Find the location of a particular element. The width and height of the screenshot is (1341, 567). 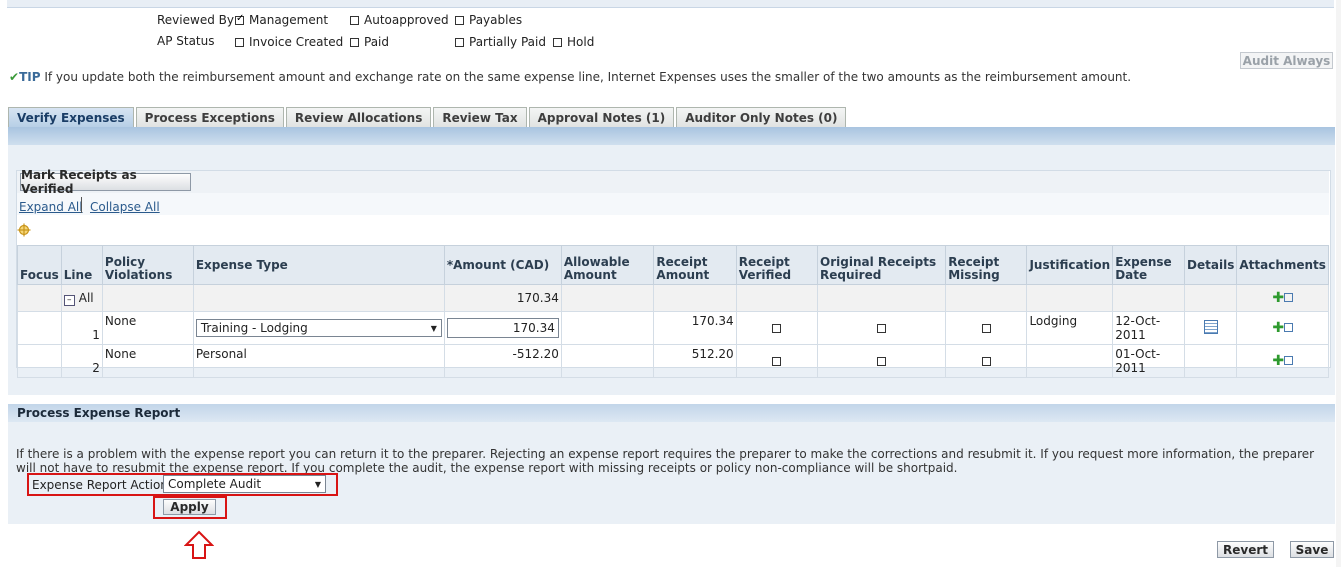

line-number: 2 is located at coordinates (81, 361).